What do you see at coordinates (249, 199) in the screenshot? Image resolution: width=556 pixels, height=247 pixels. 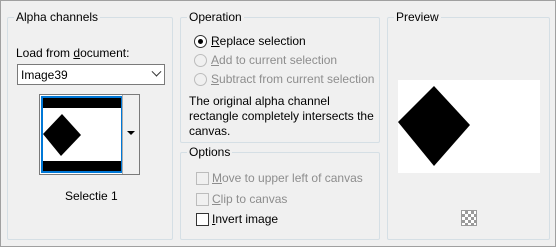 I see `clip-to-canvas-label: Clip to canvas` at bounding box center [249, 199].